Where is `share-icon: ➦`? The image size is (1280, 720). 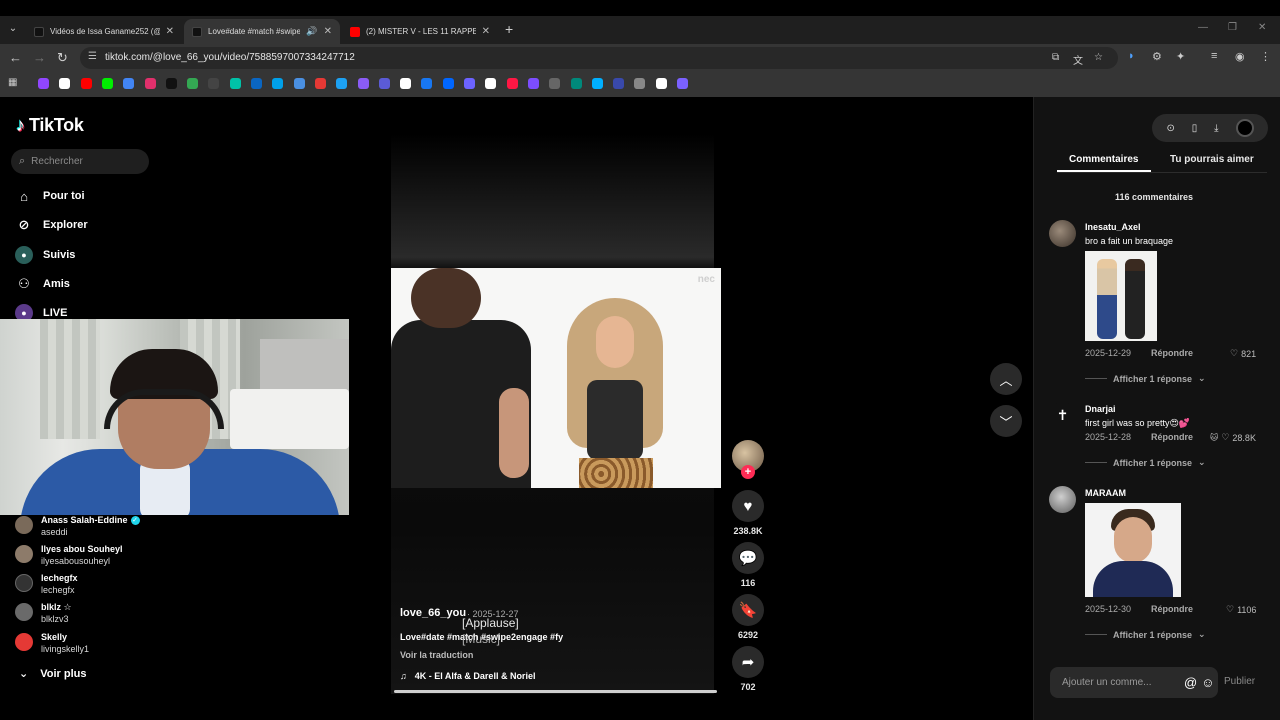 share-icon: ➦ is located at coordinates (748, 662).